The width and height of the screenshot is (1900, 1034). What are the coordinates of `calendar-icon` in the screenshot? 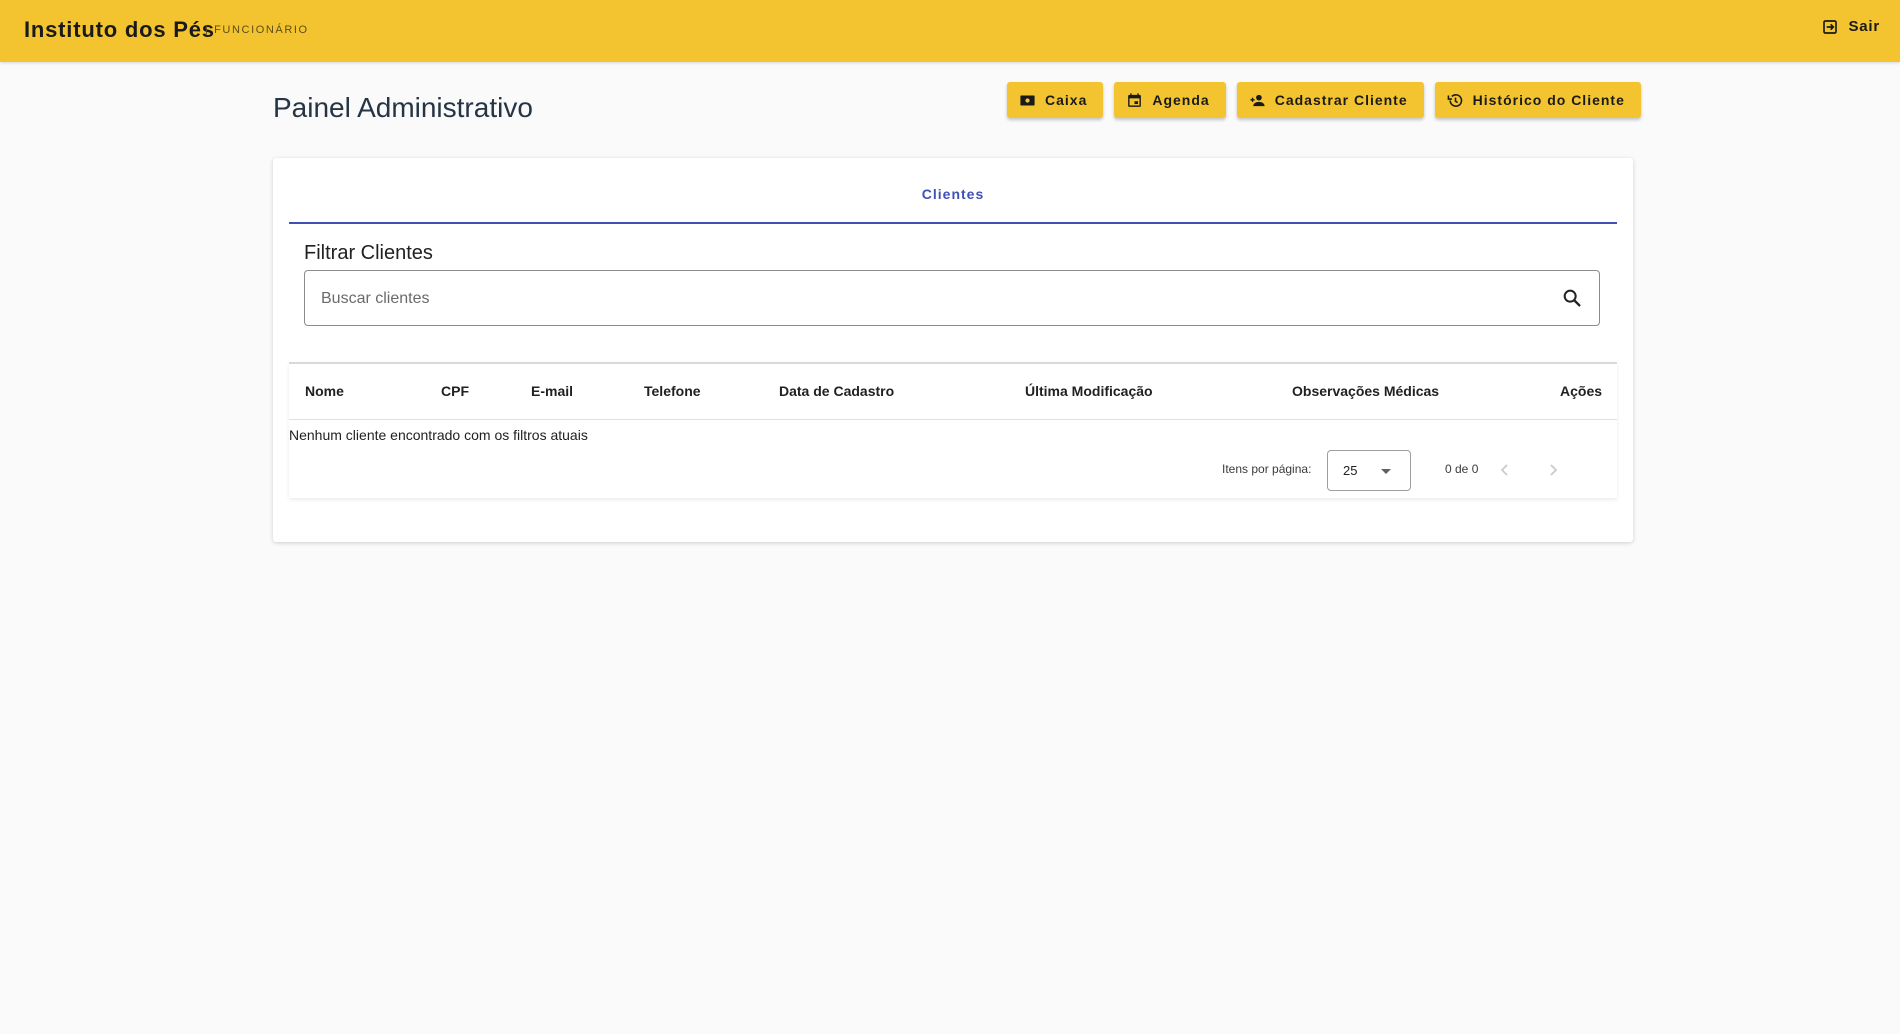 It's located at (1135, 99).